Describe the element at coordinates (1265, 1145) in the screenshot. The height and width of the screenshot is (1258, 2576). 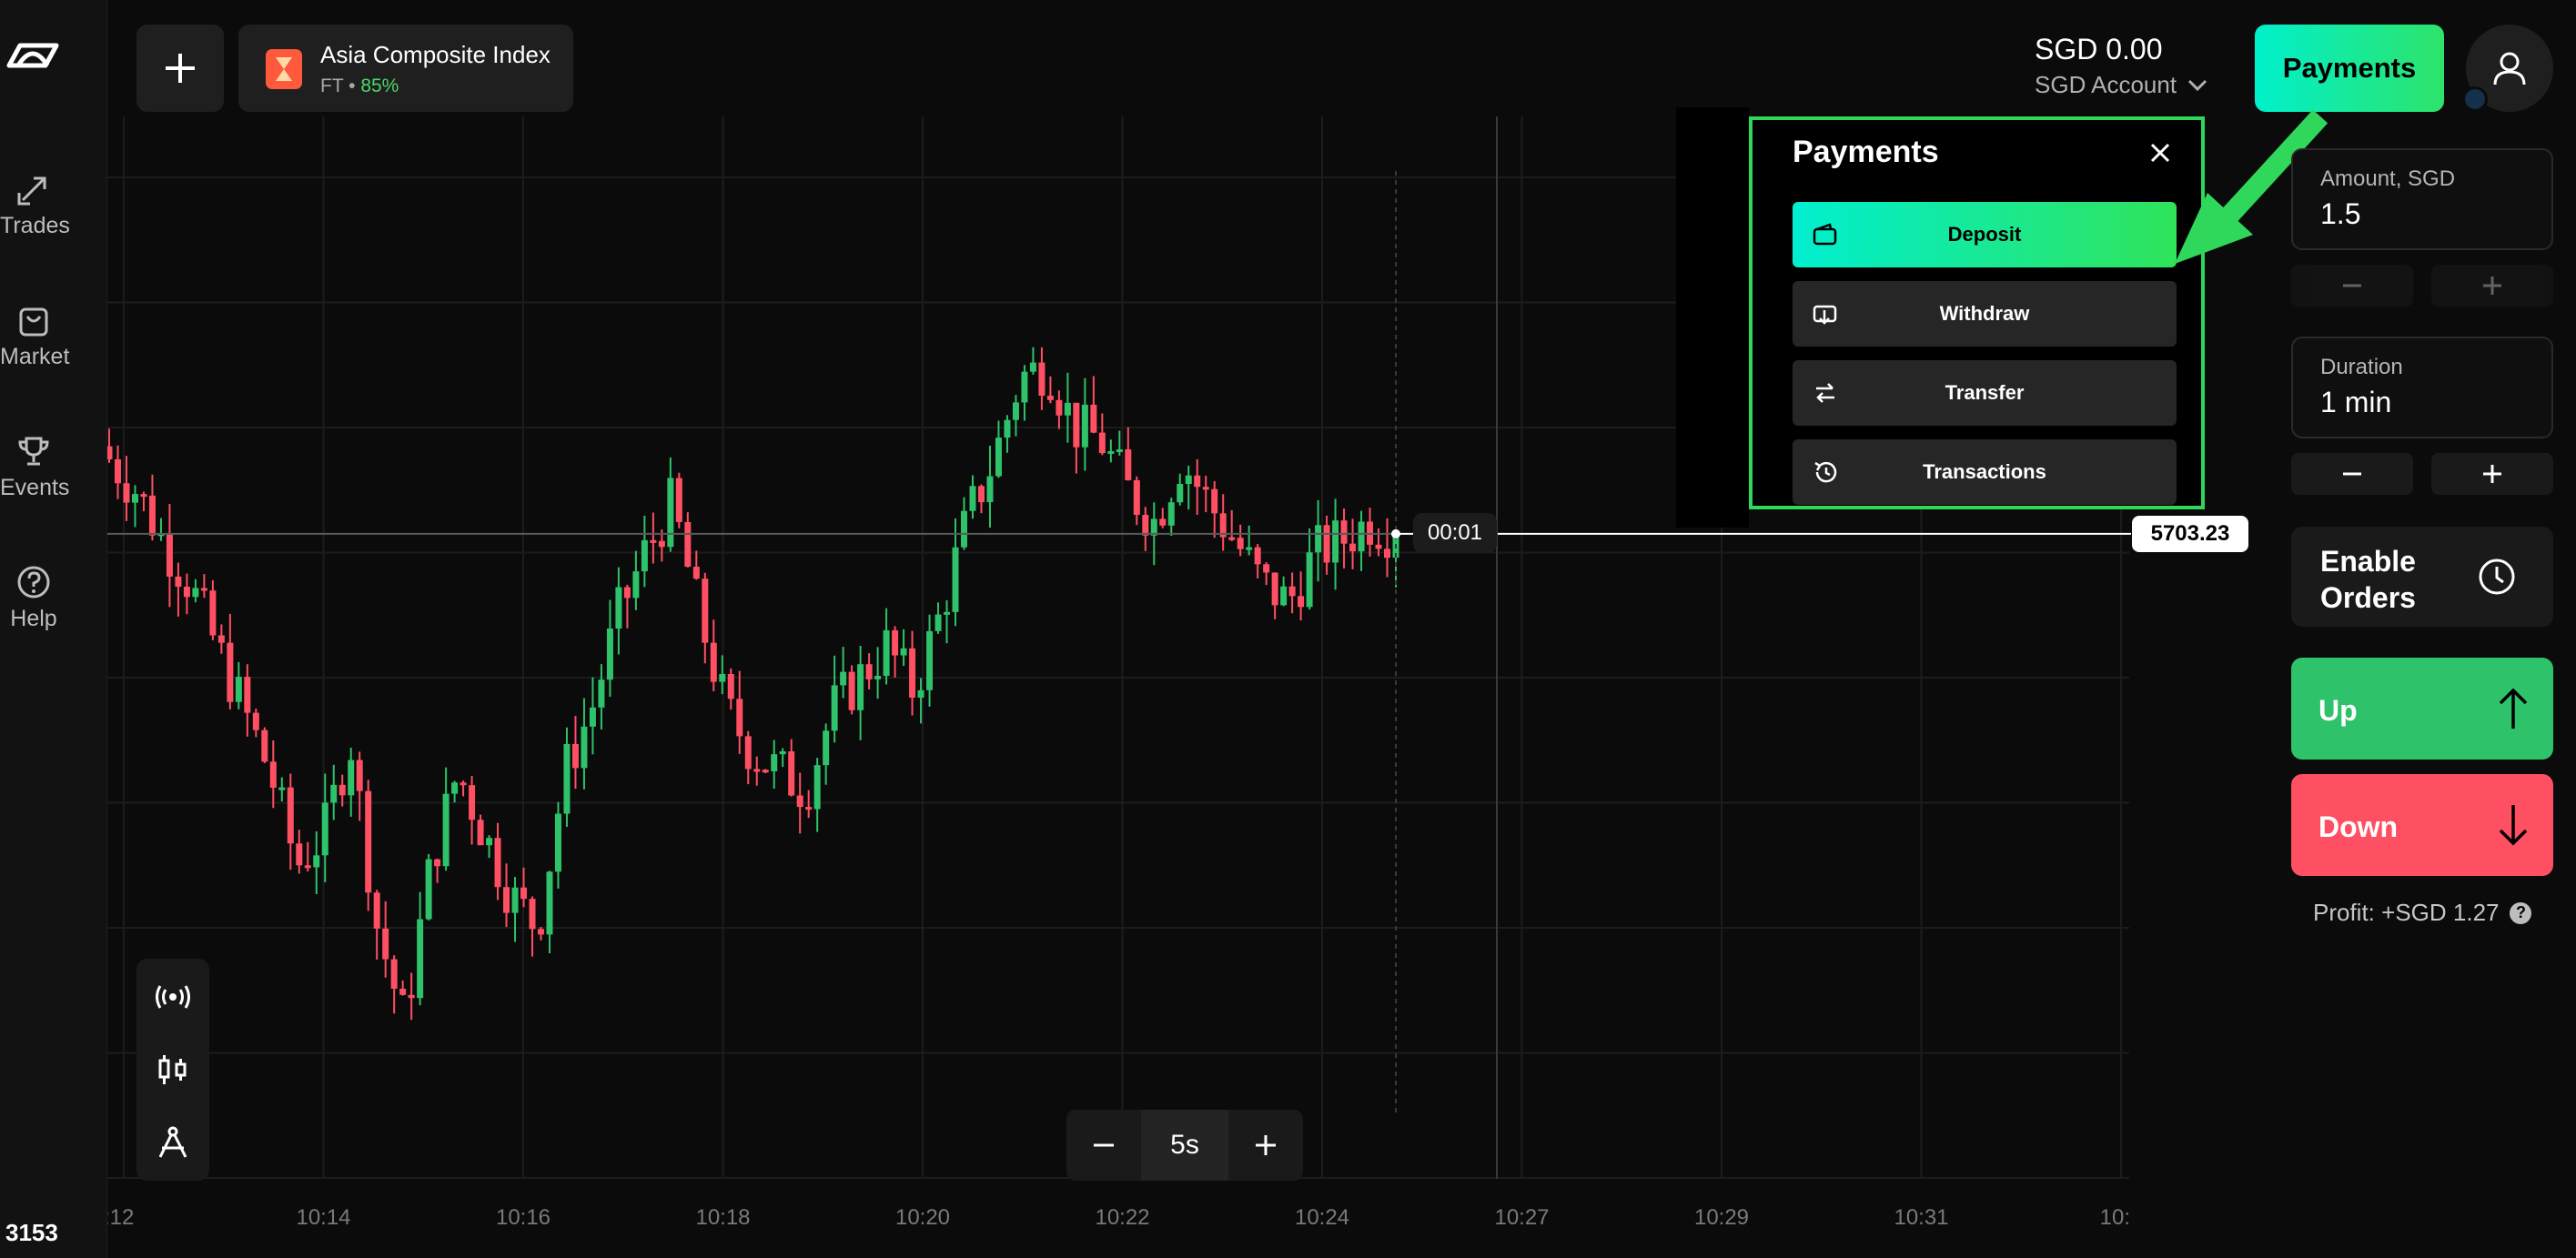
I see `zoom-in-button` at that location.